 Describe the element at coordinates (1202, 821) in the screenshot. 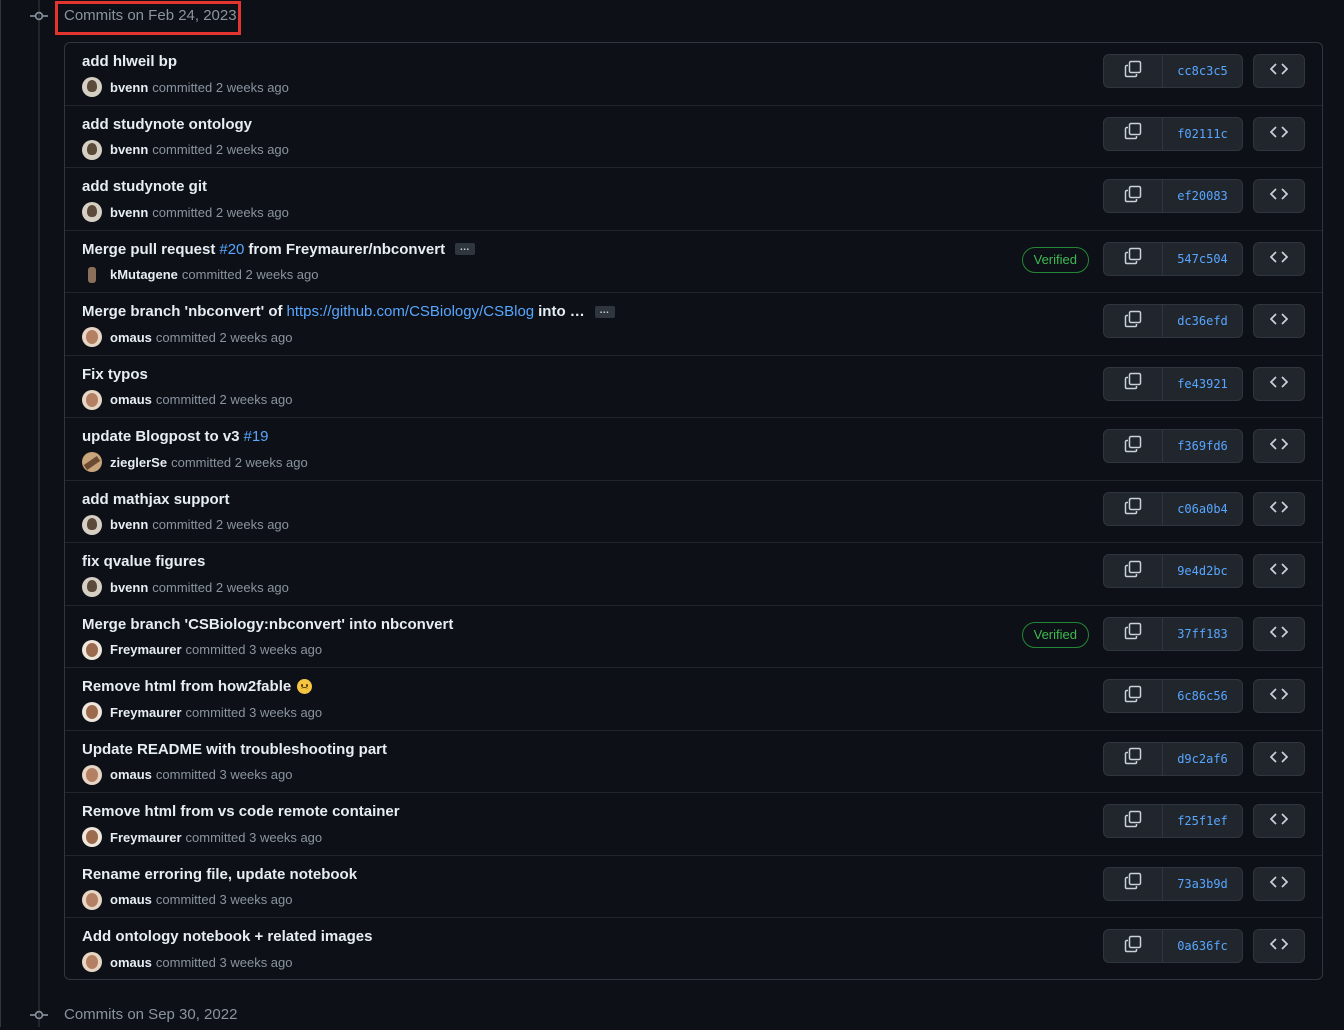

I see `commit-sha-link: f25f1ef` at that location.